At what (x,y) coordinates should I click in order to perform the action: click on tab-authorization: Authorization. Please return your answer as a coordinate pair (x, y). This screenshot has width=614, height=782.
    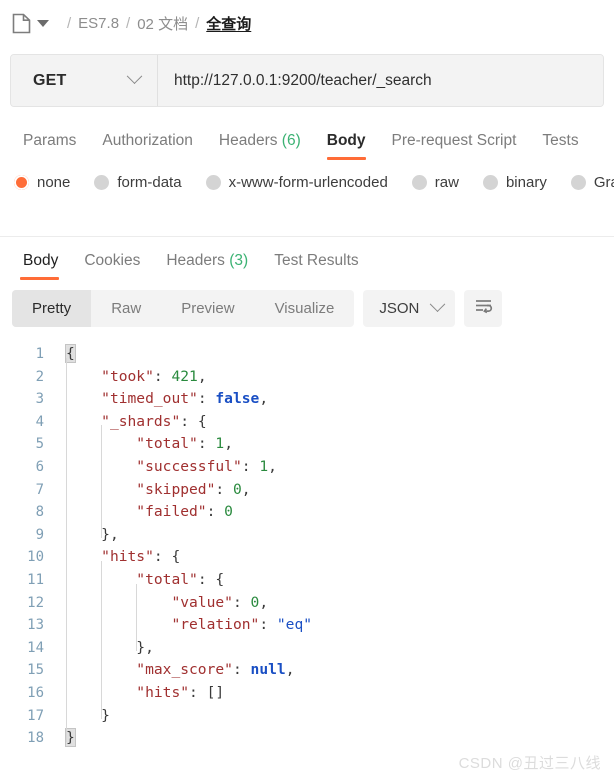
    Looking at the image, I should click on (147, 146).